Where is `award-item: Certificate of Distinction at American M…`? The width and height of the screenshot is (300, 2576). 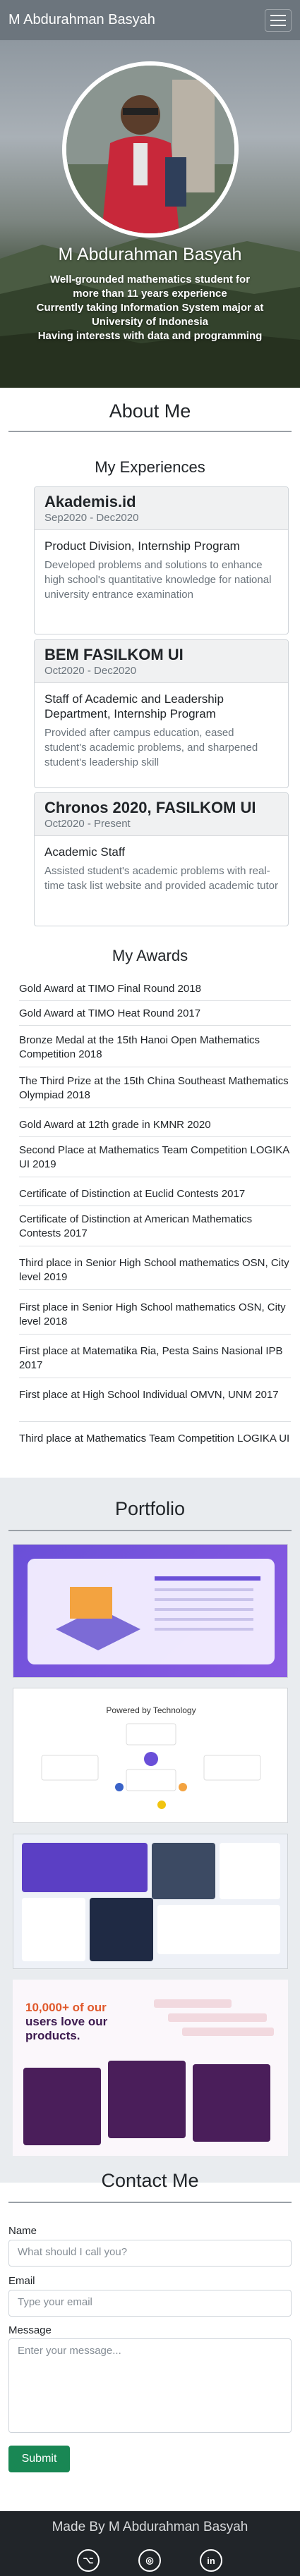 award-item: Certificate of Distinction at American M… is located at coordinates (155, 1229).